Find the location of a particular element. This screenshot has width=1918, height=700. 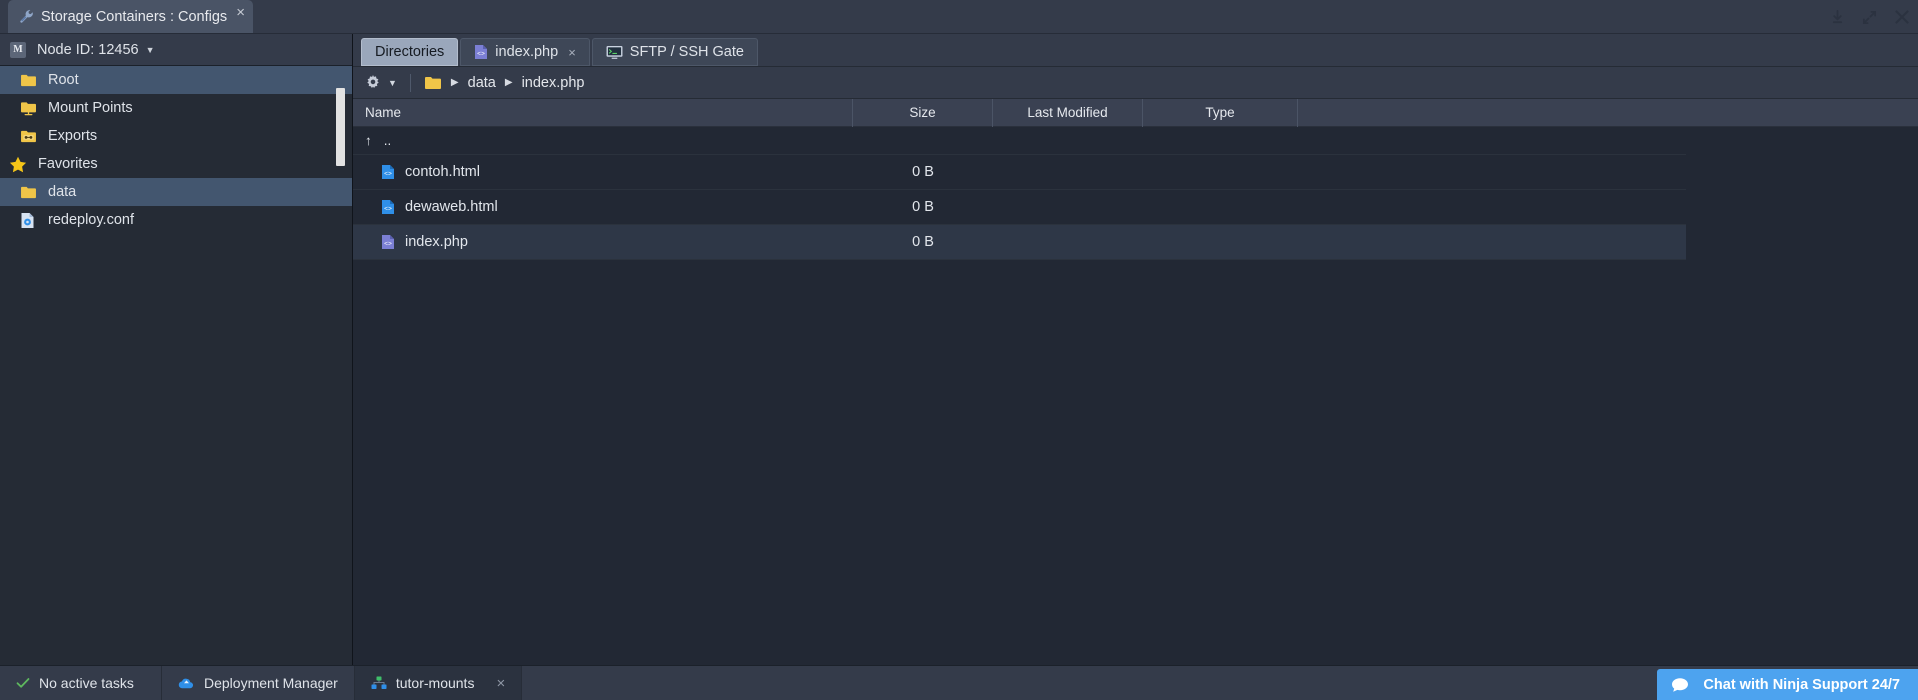

chevron-down-icon: ▼ is located at coordinates (150, 50).